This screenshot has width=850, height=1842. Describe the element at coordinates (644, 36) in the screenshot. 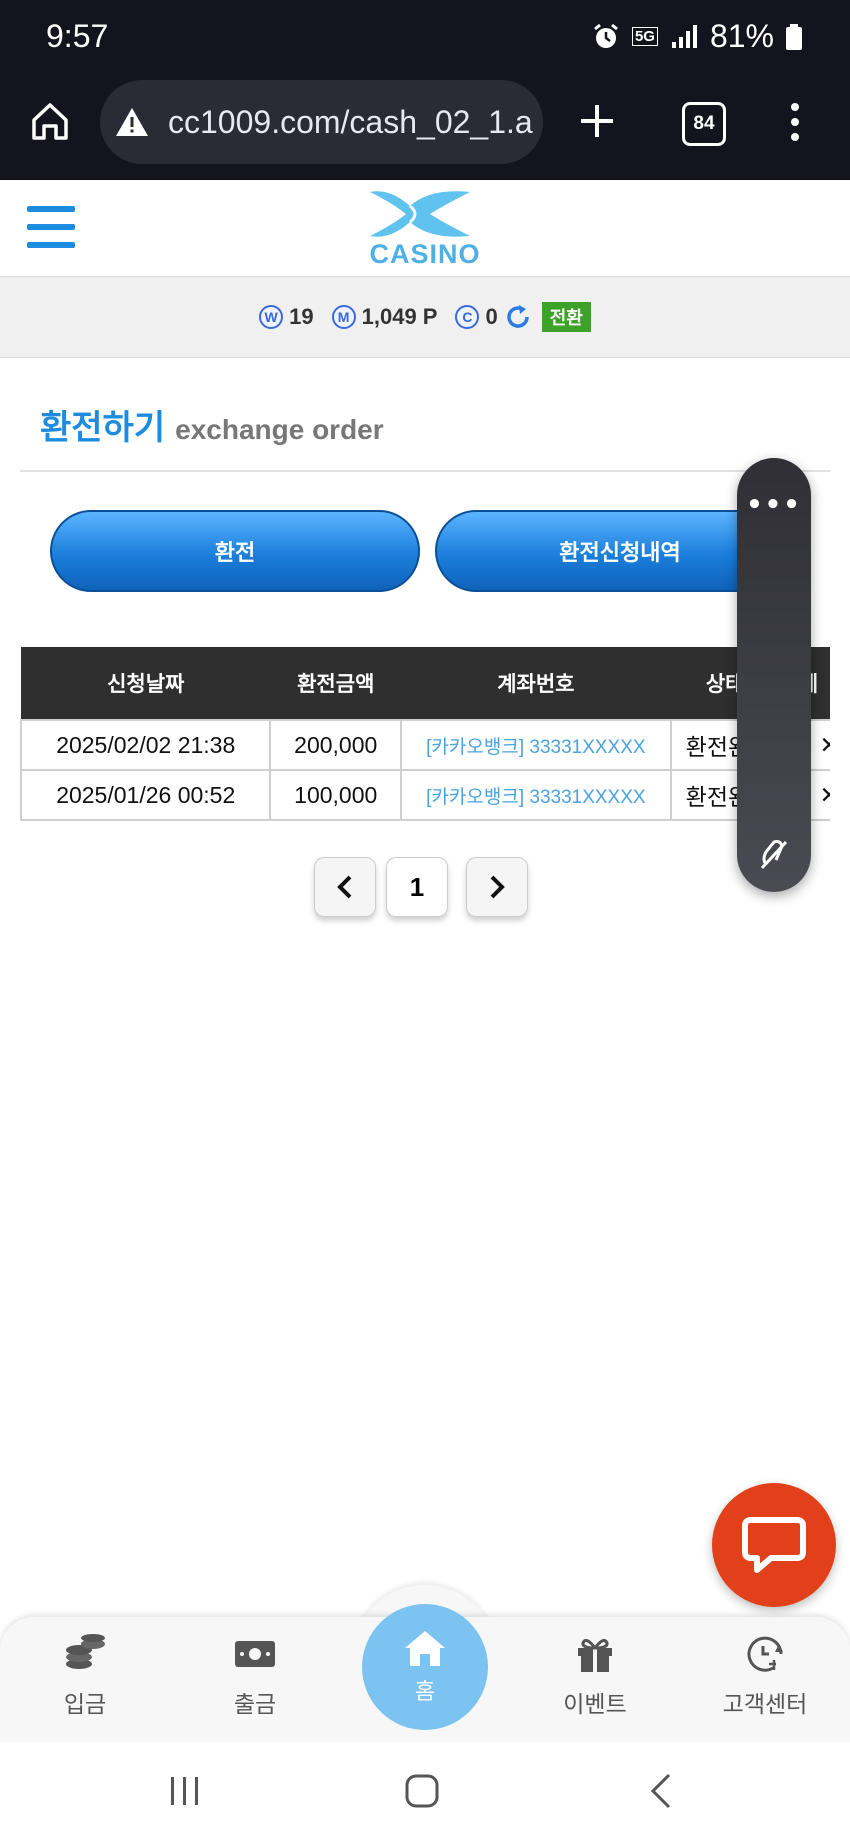

I see `network-type: 5G` at that location.